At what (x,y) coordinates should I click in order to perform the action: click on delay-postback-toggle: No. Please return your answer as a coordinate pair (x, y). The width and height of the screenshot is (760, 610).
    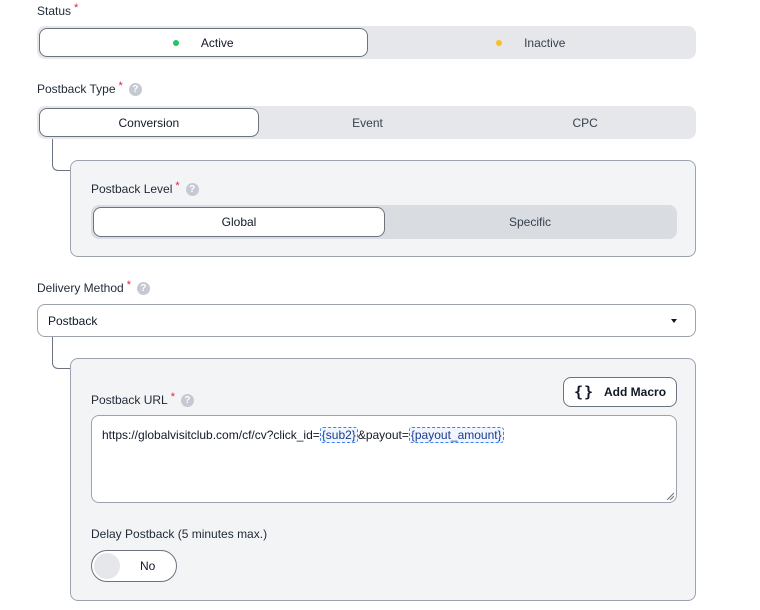
    Looking at the image, I should click on (134, 566).